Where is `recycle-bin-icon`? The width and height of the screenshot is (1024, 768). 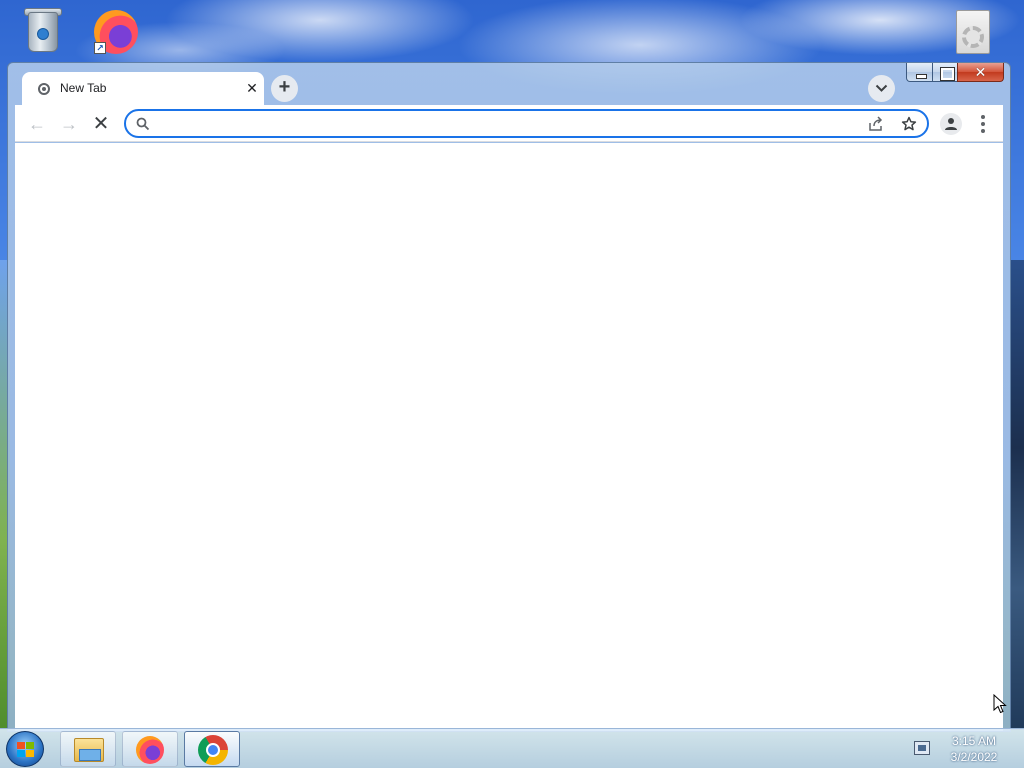
recycle-bin-icon is located at coordinates (44, 30).